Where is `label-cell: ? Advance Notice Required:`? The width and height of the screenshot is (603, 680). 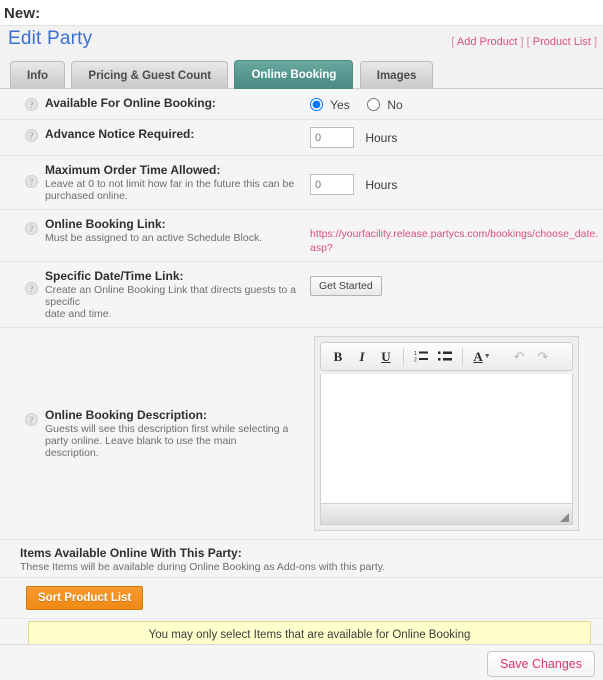
label-cell: ? Advance Notice Required: is located at coordinates (150, 134).